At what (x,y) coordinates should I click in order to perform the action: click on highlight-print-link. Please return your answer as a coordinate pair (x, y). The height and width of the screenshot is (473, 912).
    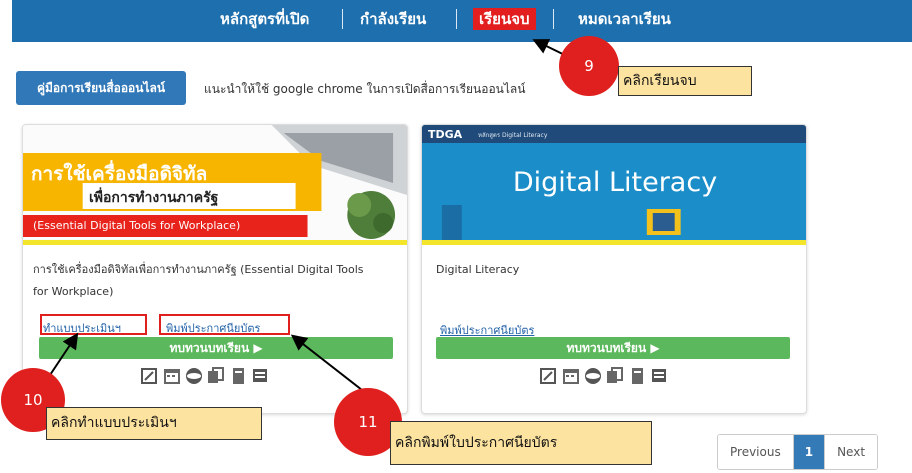
    Looking at the image, I should click on (224, 324).